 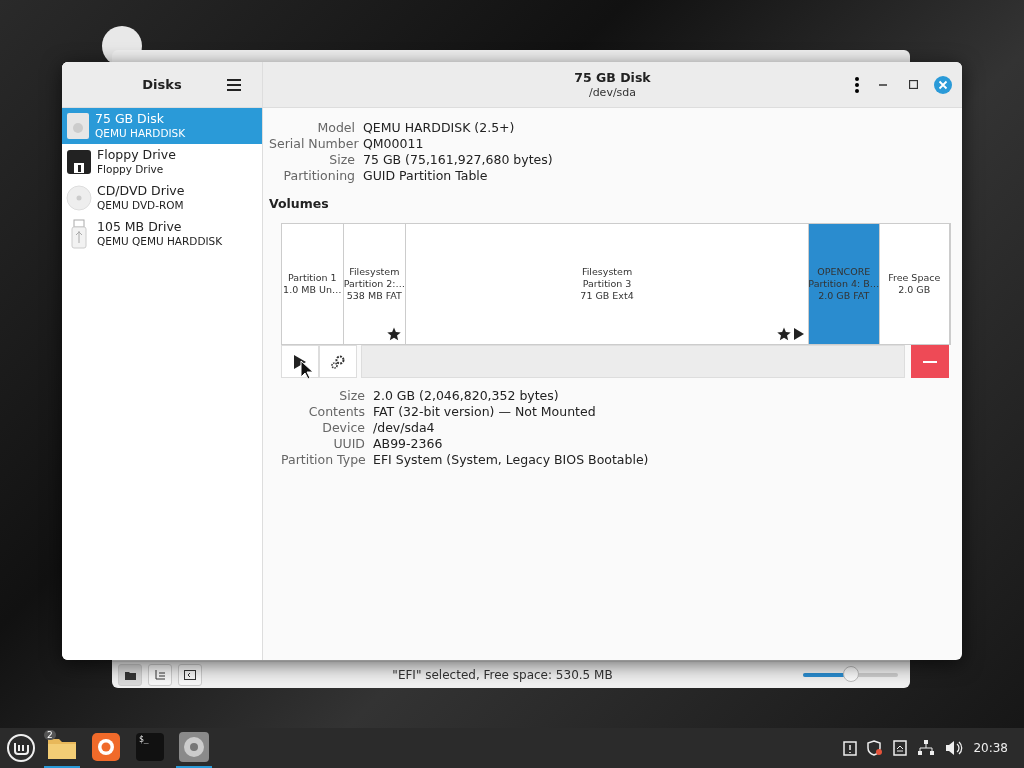 I want to click on clipboard-icon, so click(x=850, y=748).